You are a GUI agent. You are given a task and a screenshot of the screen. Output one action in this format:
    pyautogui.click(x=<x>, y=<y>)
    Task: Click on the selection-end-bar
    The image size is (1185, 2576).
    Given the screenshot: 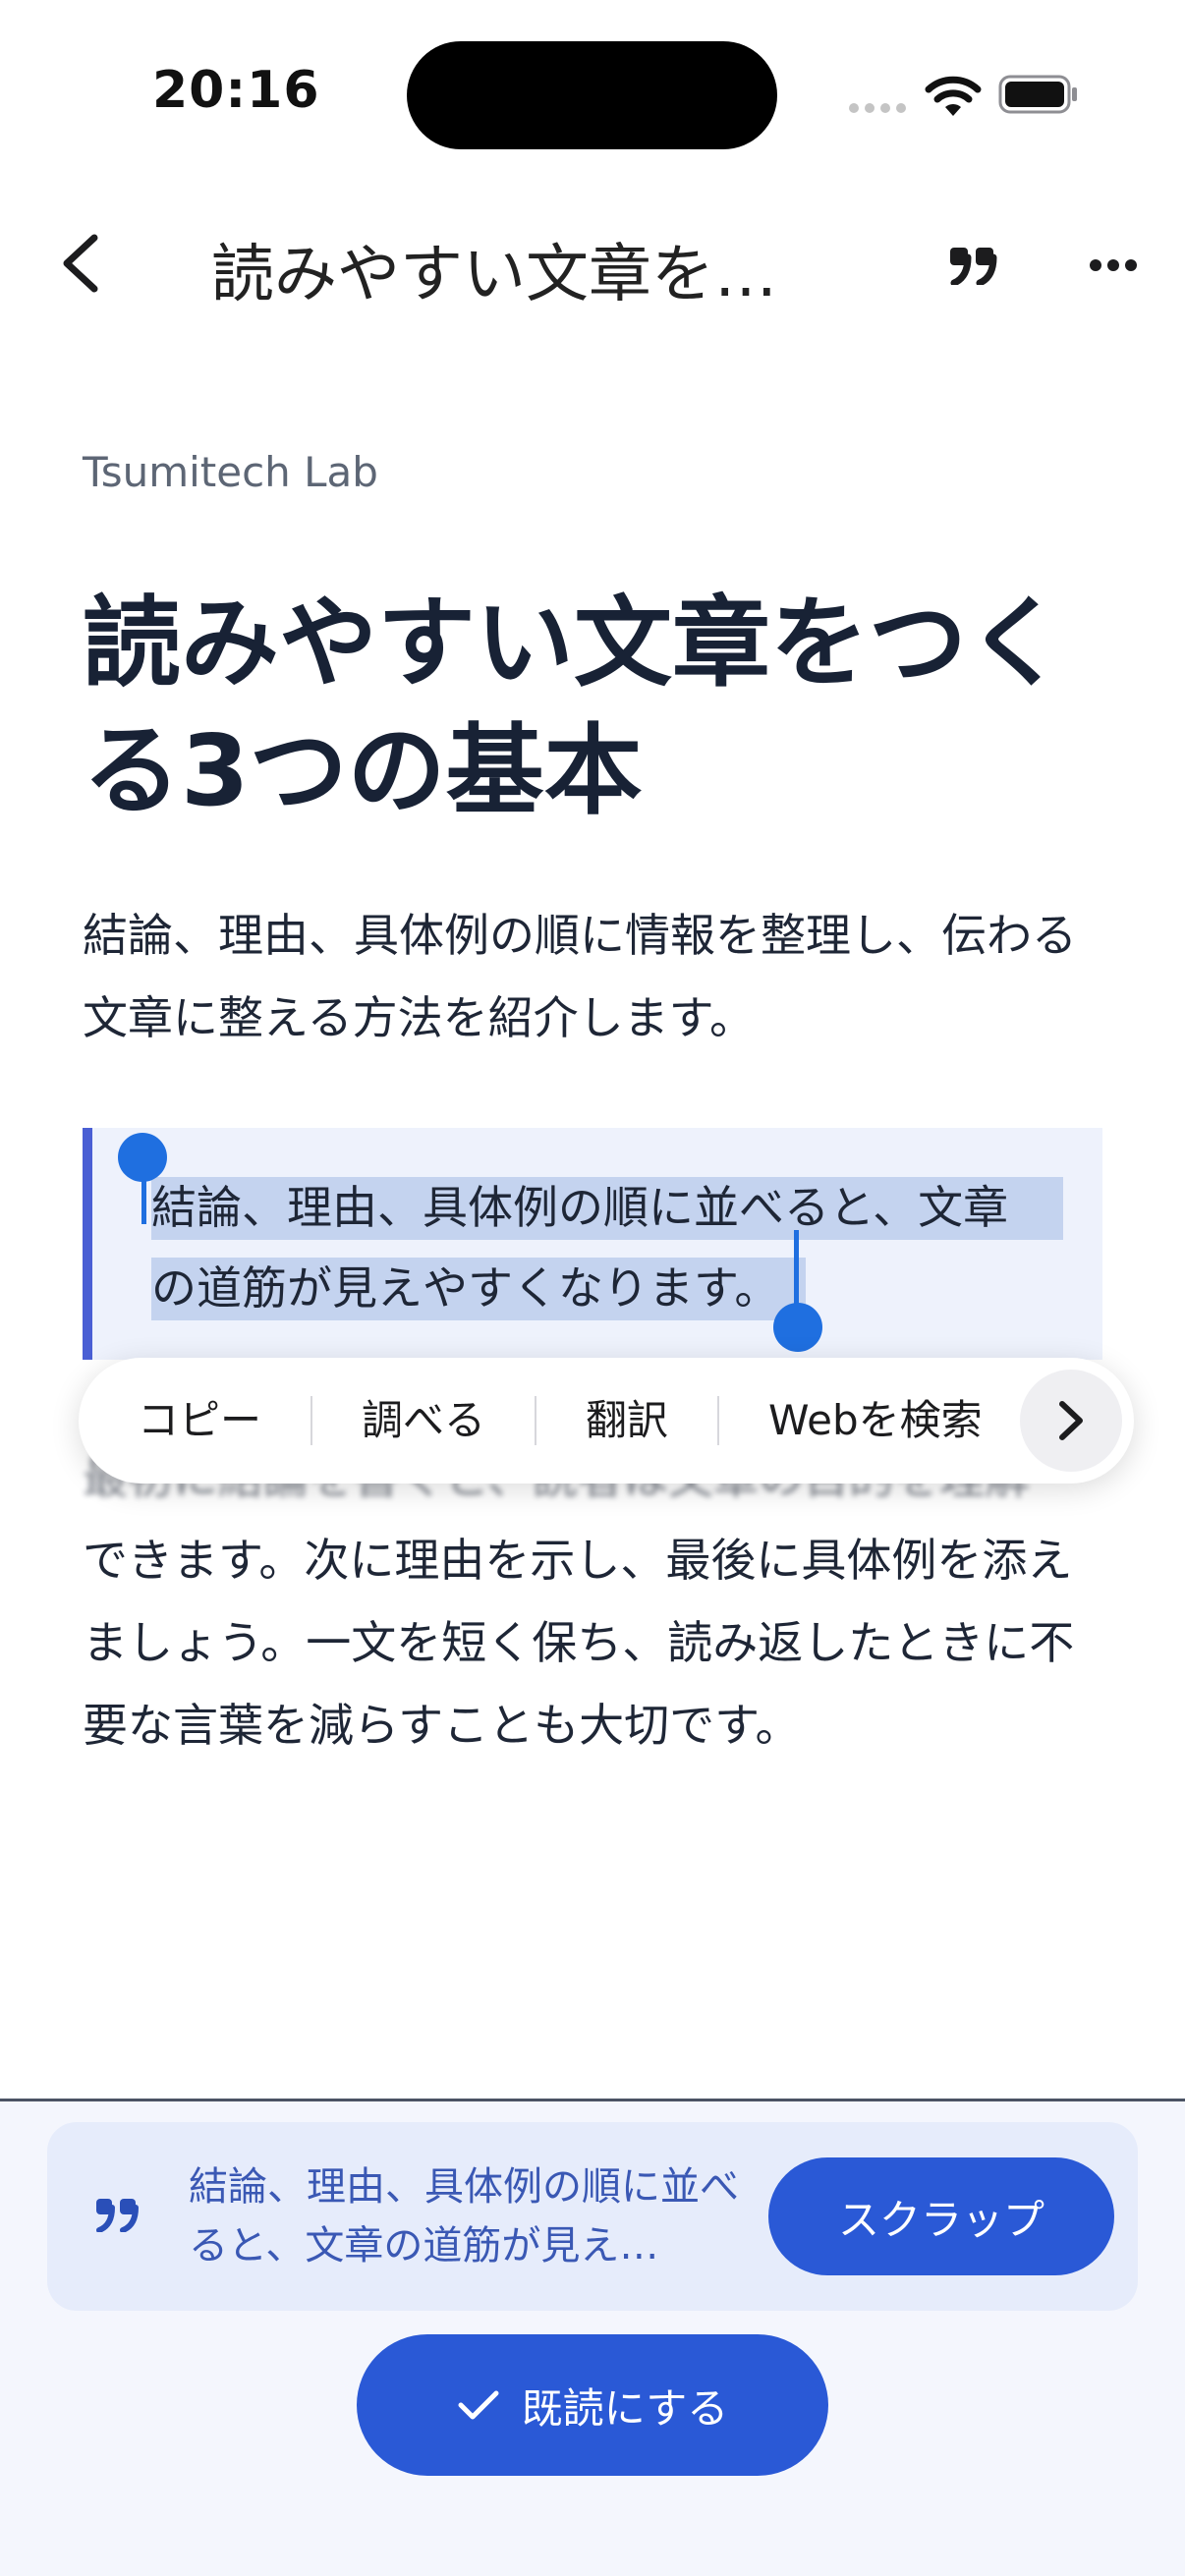 What is the action you would take?
    pyautogui.click(x=797, y=1271)
    